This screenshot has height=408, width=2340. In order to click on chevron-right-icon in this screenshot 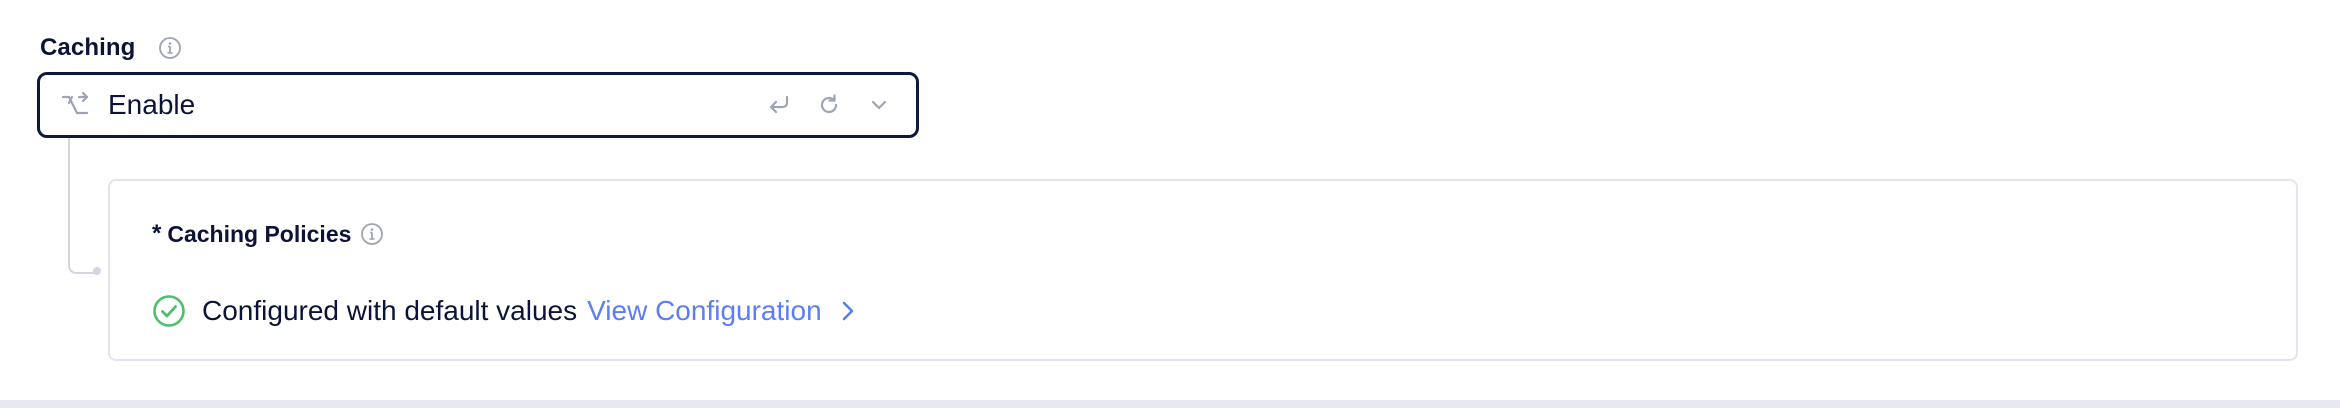, I will do `click(848, 311)`.